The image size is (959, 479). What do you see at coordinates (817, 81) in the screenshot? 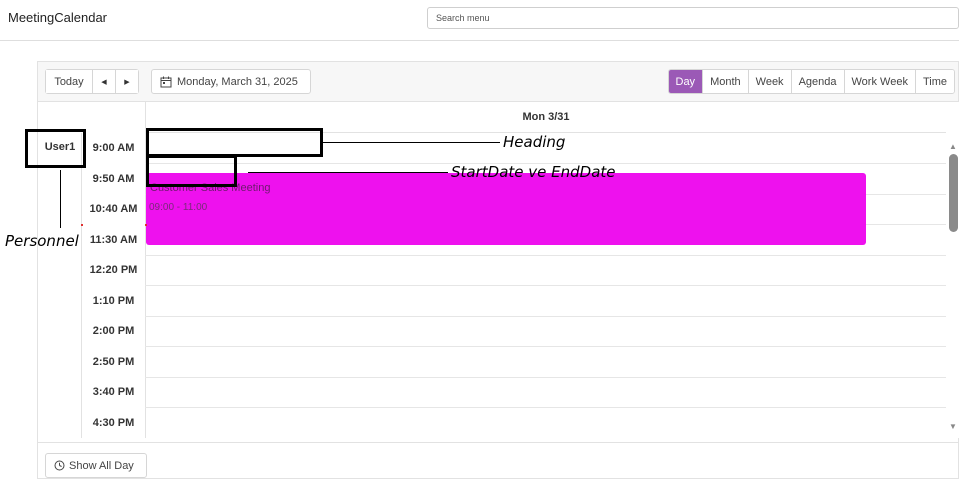
I see `view-agenda-button: Agenda` at bounding box center [817, 81].